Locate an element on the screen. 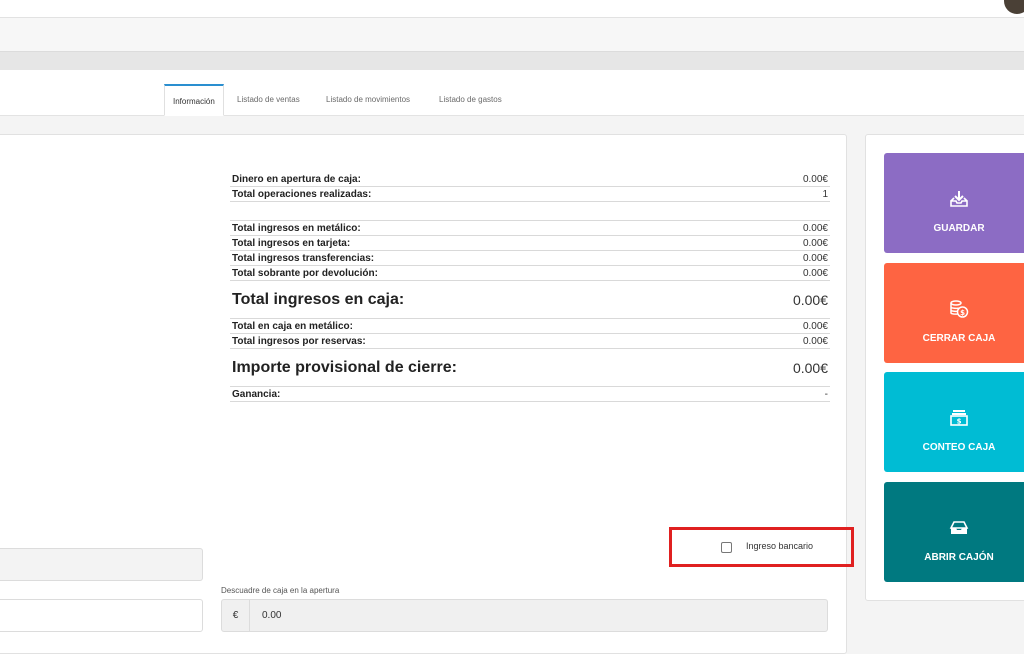 This screenshot has height=654, width=1024. stat-row-total: Total ingresos en caja: 0.00€ is located at coordinates (530, 300).